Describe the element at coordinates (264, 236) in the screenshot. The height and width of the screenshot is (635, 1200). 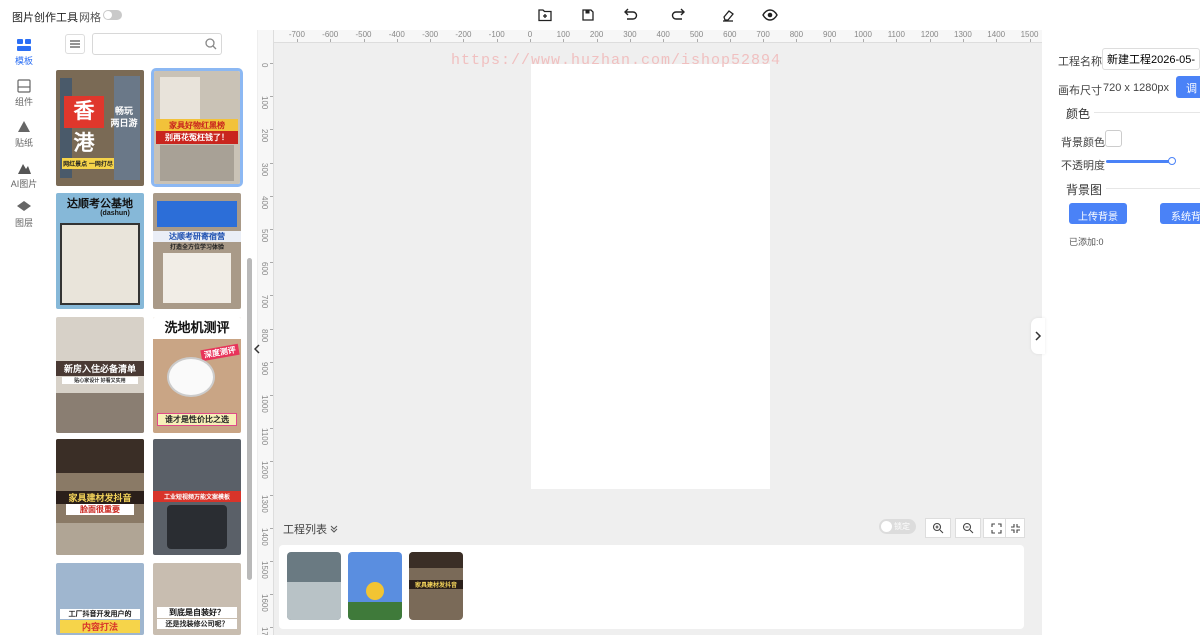
I see `ruler-left-label: 500` at that location.